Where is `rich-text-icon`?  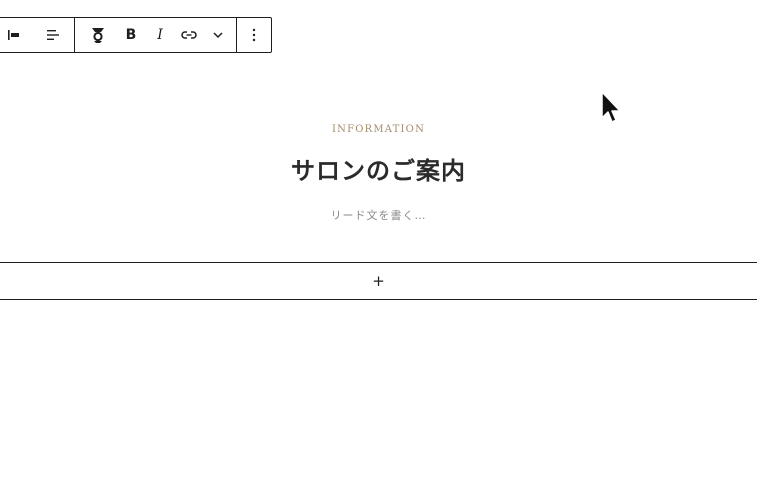 rich-text-icon is located at coordinates (98, 35).